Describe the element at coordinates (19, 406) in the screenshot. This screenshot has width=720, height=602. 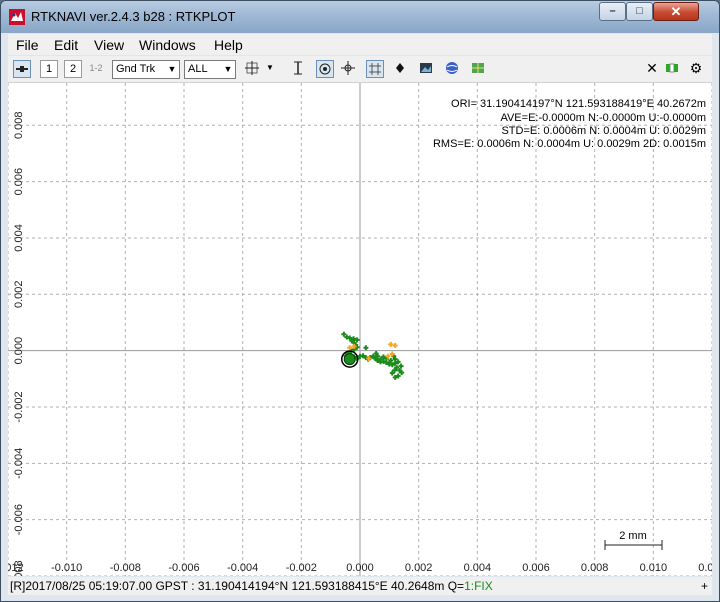
I see `y-tick-label: -0.002` at that location.